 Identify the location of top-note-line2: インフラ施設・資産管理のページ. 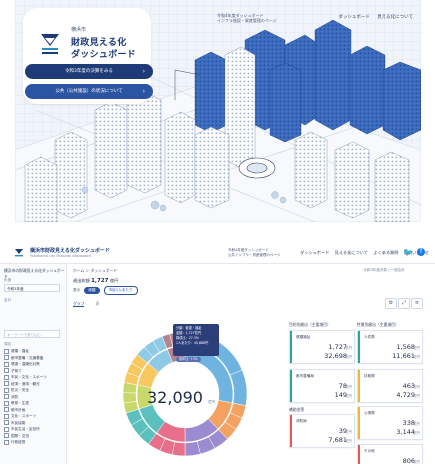
(247, 20).